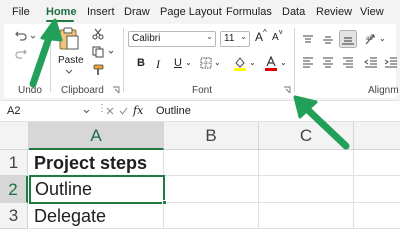 The height and width of the screenshot is (240, 400). What do you see at coordinates (178, 63) in the screenshot?
I see `underline-button: U` at bounding box center [178, 63].